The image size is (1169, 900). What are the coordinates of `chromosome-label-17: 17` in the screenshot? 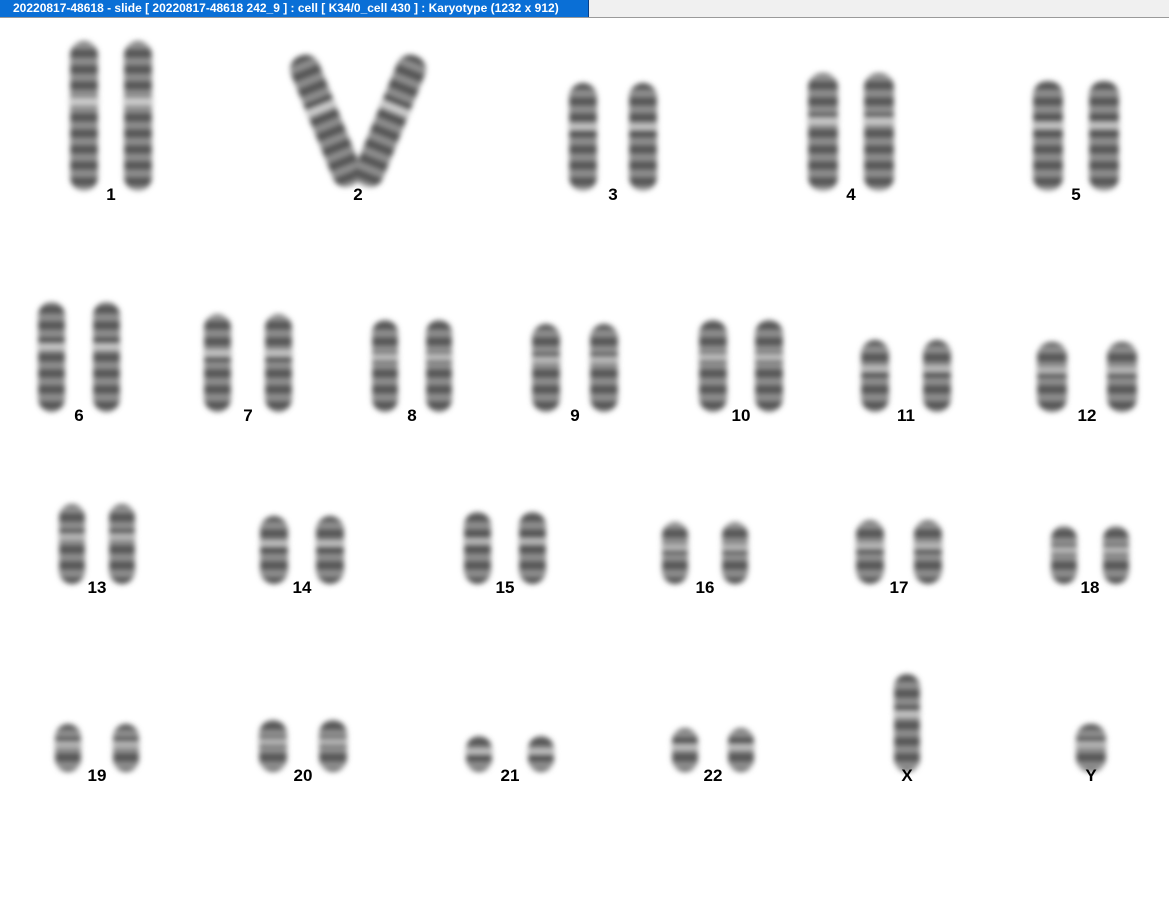 It's located at (899, 587).